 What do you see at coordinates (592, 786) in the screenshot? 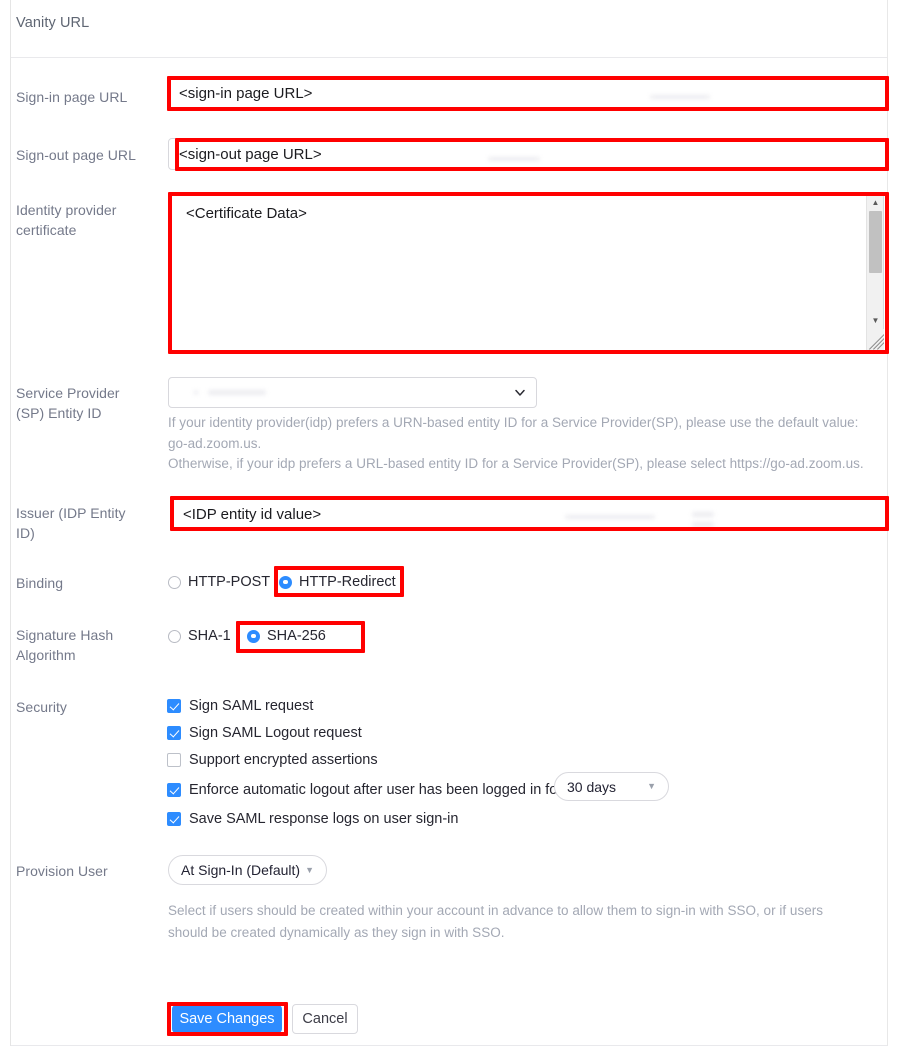
I see `logout-duration-value: 30 days` at bounding box center [592, 786].